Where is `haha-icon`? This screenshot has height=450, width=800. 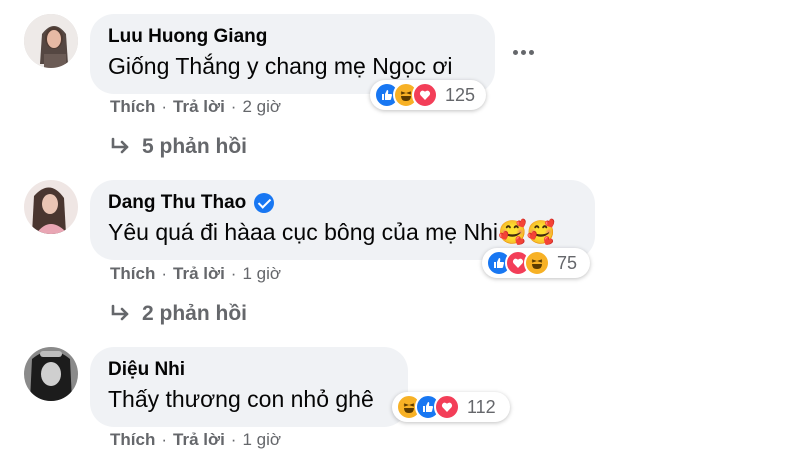 haha-icon is located at coordinates (537, 263).